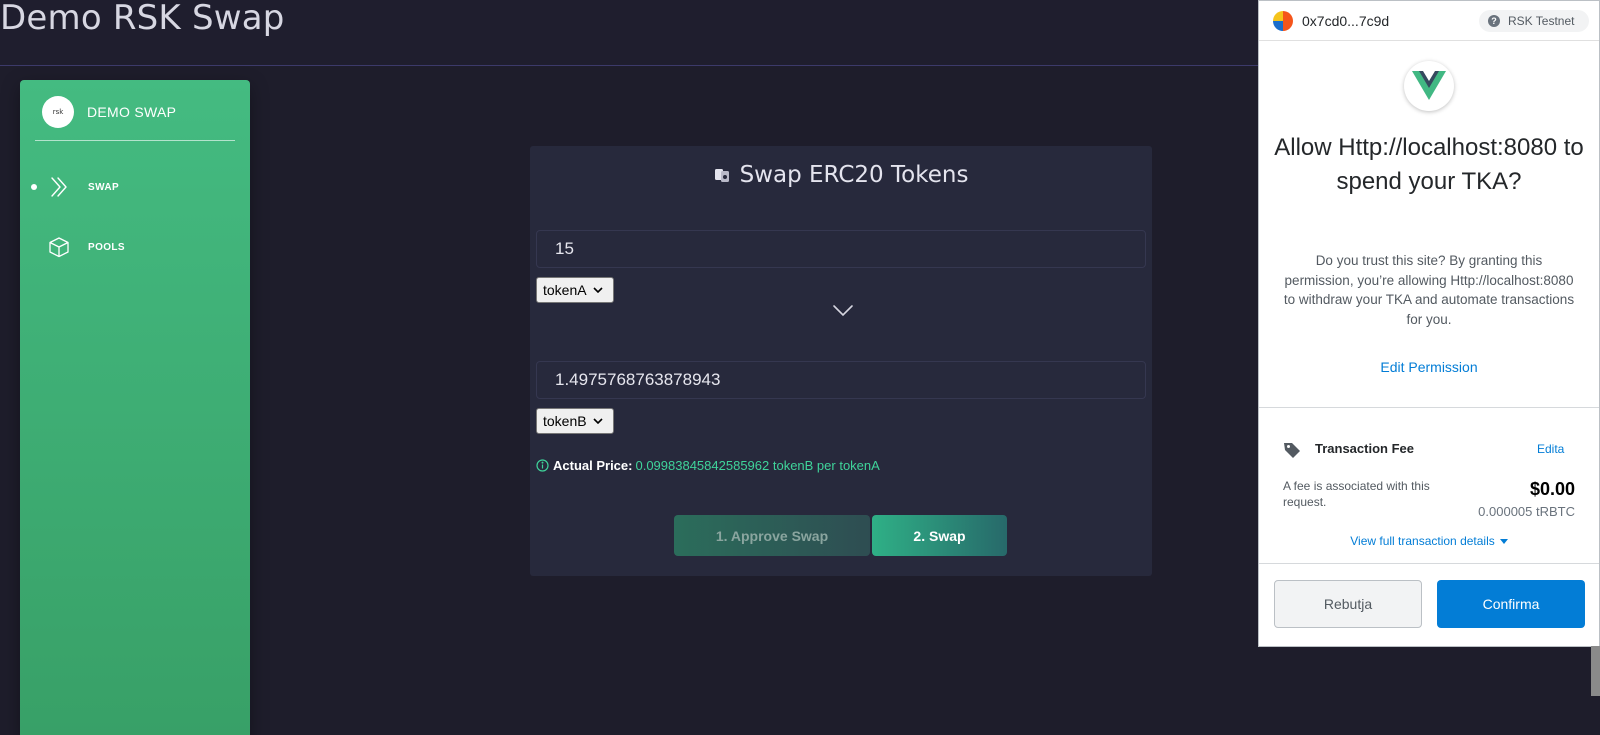 This screenshot has height=735, width=1600. Describe the element at coordinates (135, 407) in the screenshot. I see `sidebar: rsk DEMO SWAP SWAP POOLS` at that location.